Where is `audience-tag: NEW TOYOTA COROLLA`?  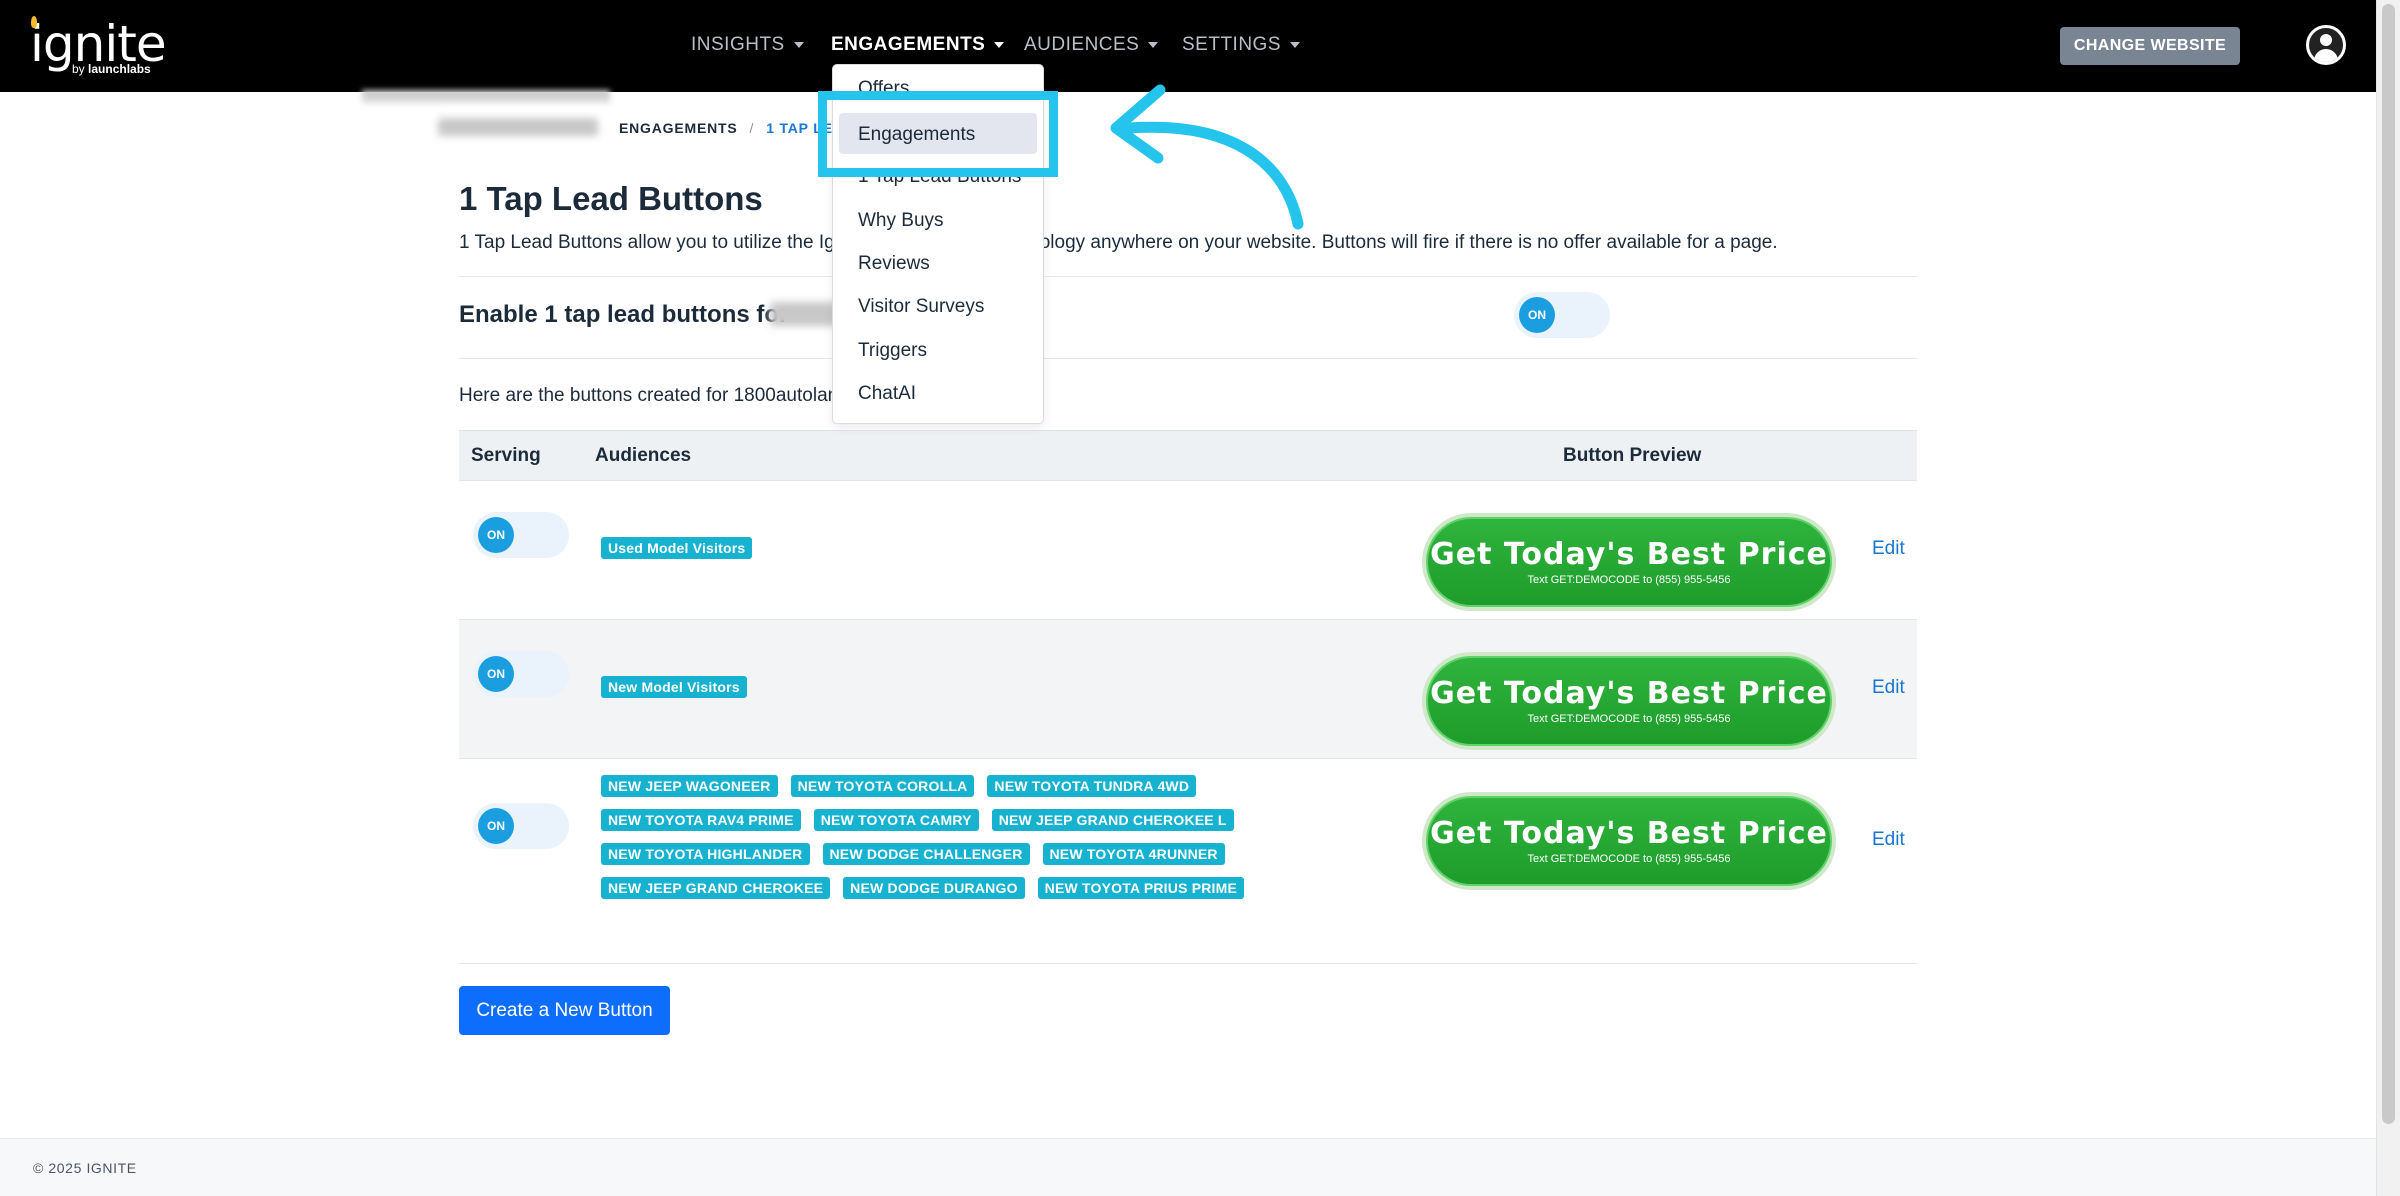 audience-tag: NEW TOYOTA COROLLA is located at coordinates (882, 786).